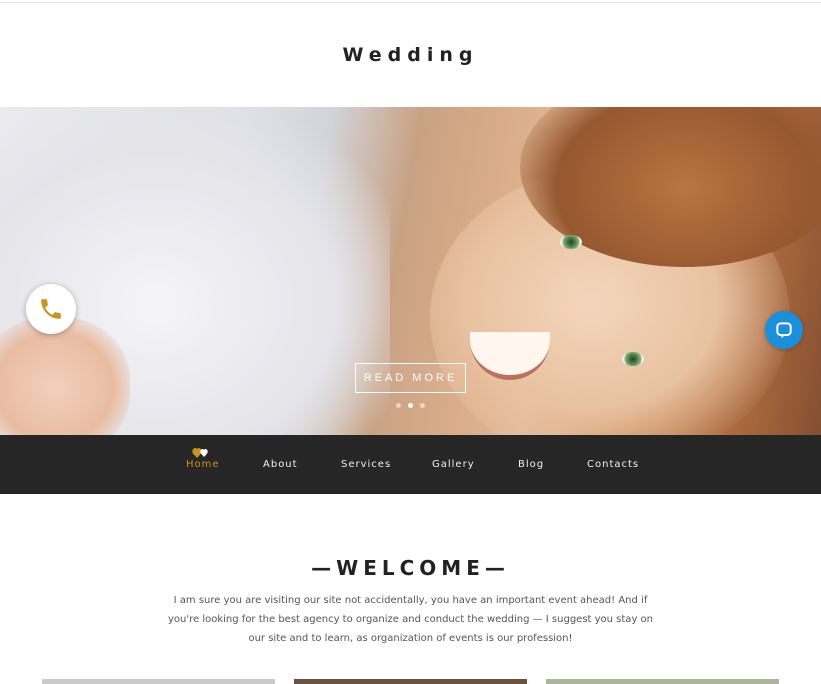 This screenshot has width=821, height=684. I want to click on welcome-heading: —WELCOME—, so click(410, 568).